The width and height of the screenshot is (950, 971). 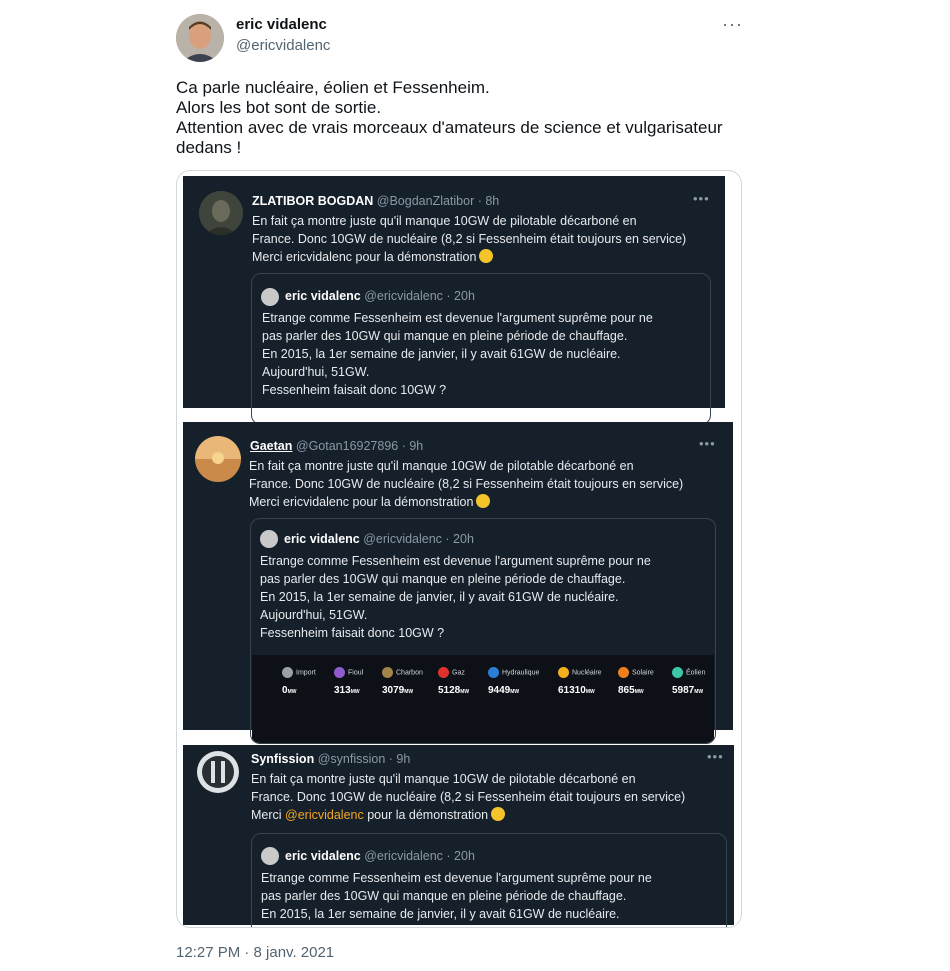 What do you see at coordinates (271, 446) in the screenshot?
I see `reply-author-name: Gaetan` at bounding box center [271, 446].